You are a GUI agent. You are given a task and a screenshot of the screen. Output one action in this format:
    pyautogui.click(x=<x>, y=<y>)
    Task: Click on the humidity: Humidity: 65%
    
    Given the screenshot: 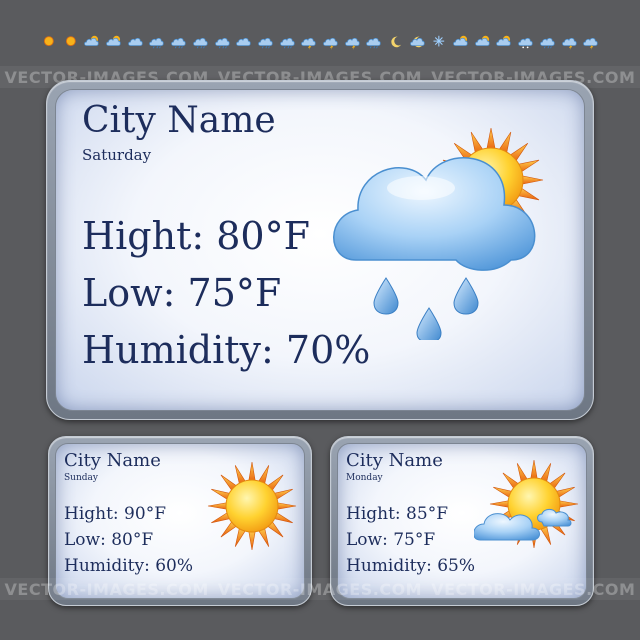 What is the action you would take?
    pyautogui.click(x=411, y=566)
    